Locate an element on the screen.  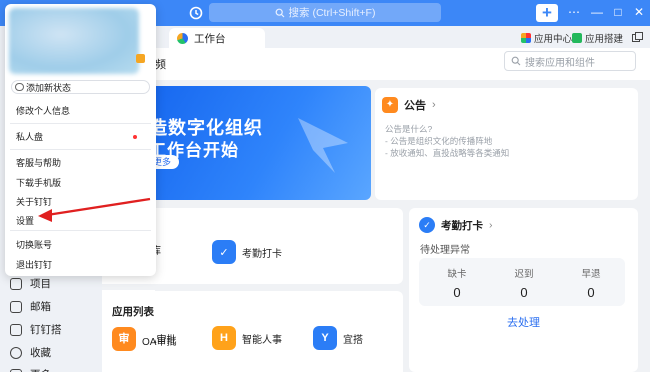
speech-bubble-icon is located at coordinates (19, 87).